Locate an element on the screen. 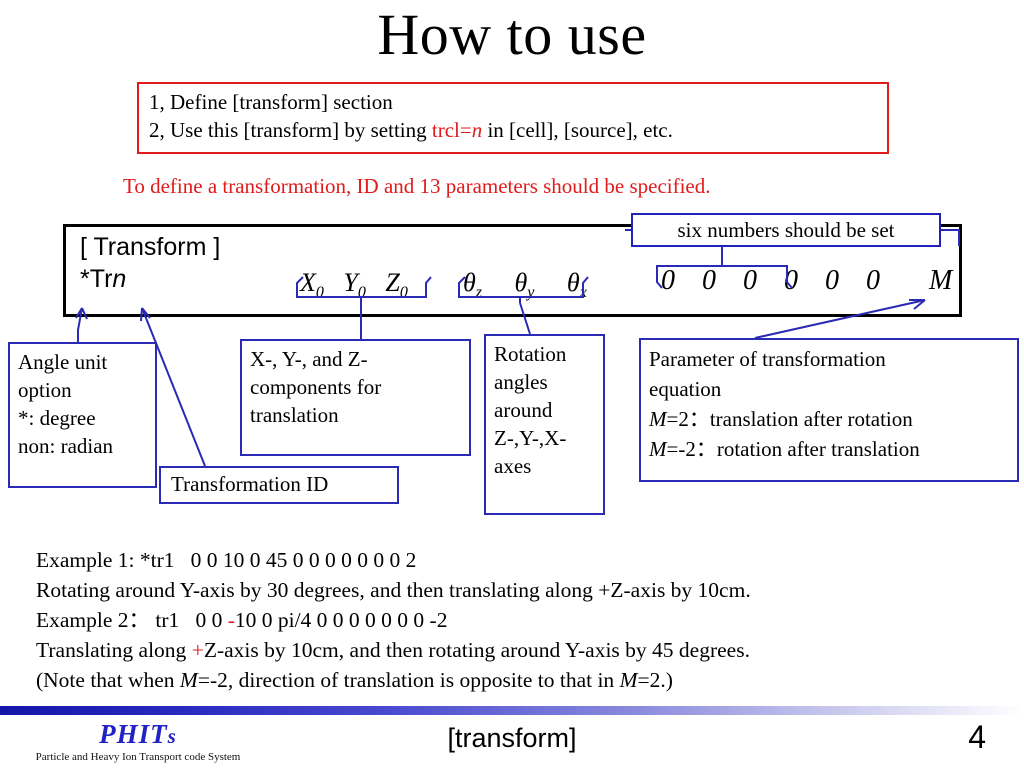 Image resolution: width=1024 pixels, height=768 pixels. footer-gradient-bar is located at coordinates (512, 710).